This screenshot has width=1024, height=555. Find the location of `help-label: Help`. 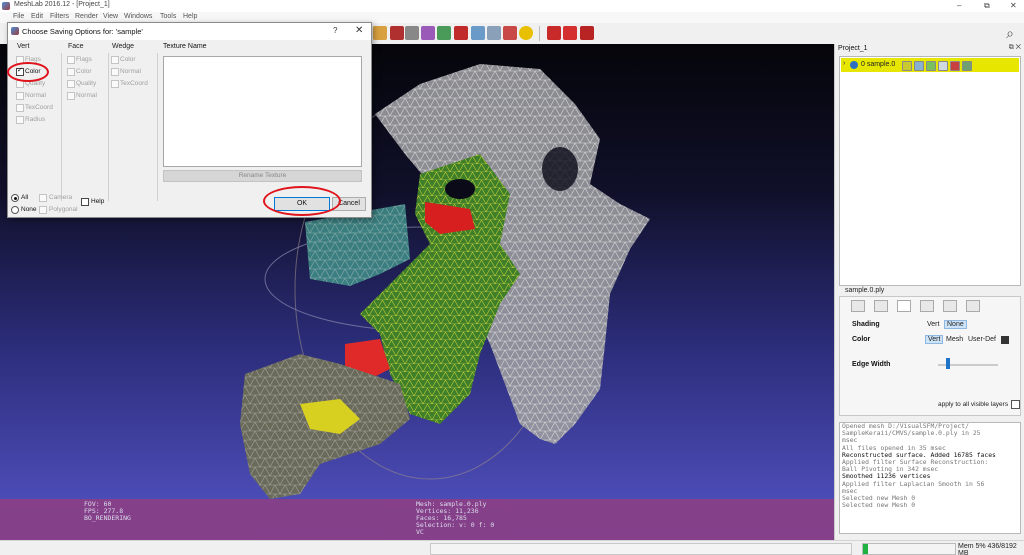

help-label: Help is located at coordinates (98, 201).